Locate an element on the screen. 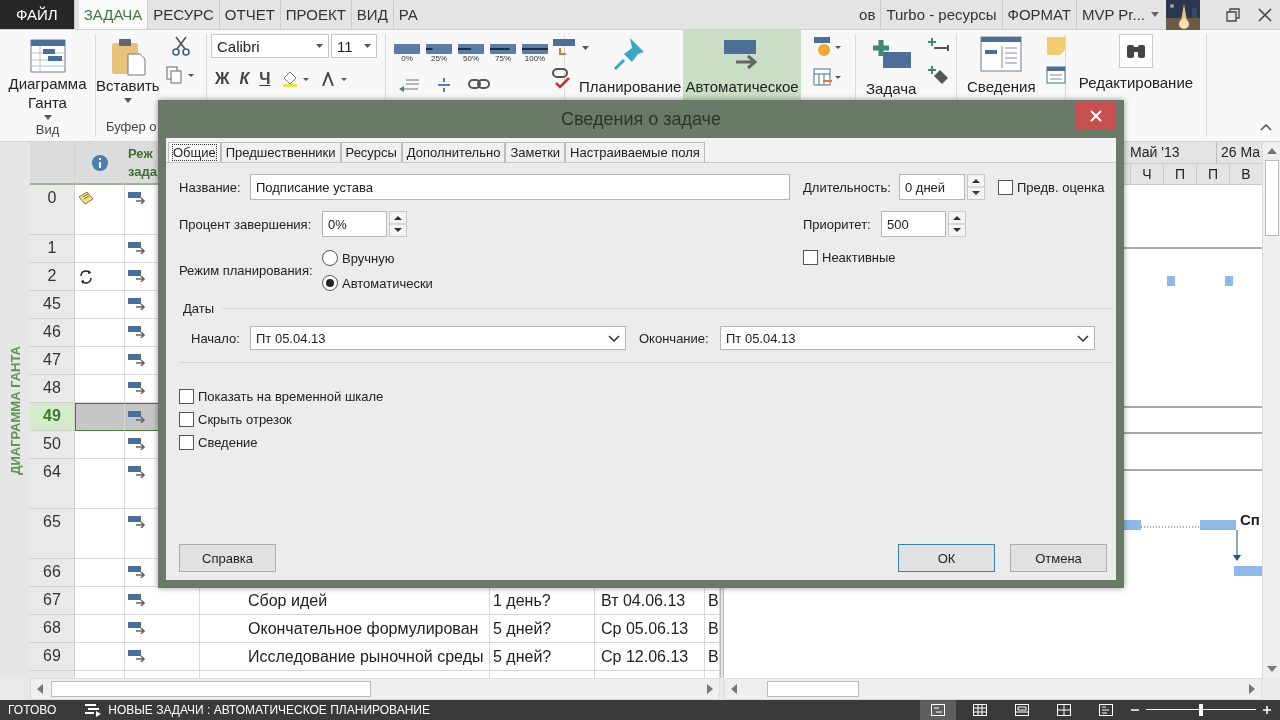 This screenshot has height=720, width=1280. row-number: 69 is located at coordinates (52, 657).